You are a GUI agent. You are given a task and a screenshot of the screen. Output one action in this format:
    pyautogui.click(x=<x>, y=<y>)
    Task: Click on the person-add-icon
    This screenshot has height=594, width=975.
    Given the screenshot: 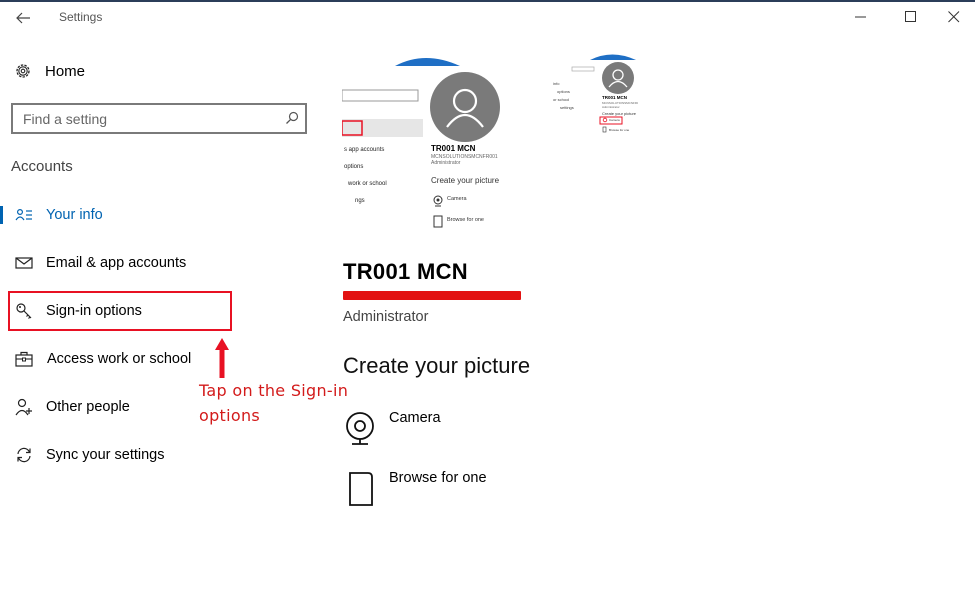 What is the action you would take?
    pyautogui.click(x=24, y=407)
    